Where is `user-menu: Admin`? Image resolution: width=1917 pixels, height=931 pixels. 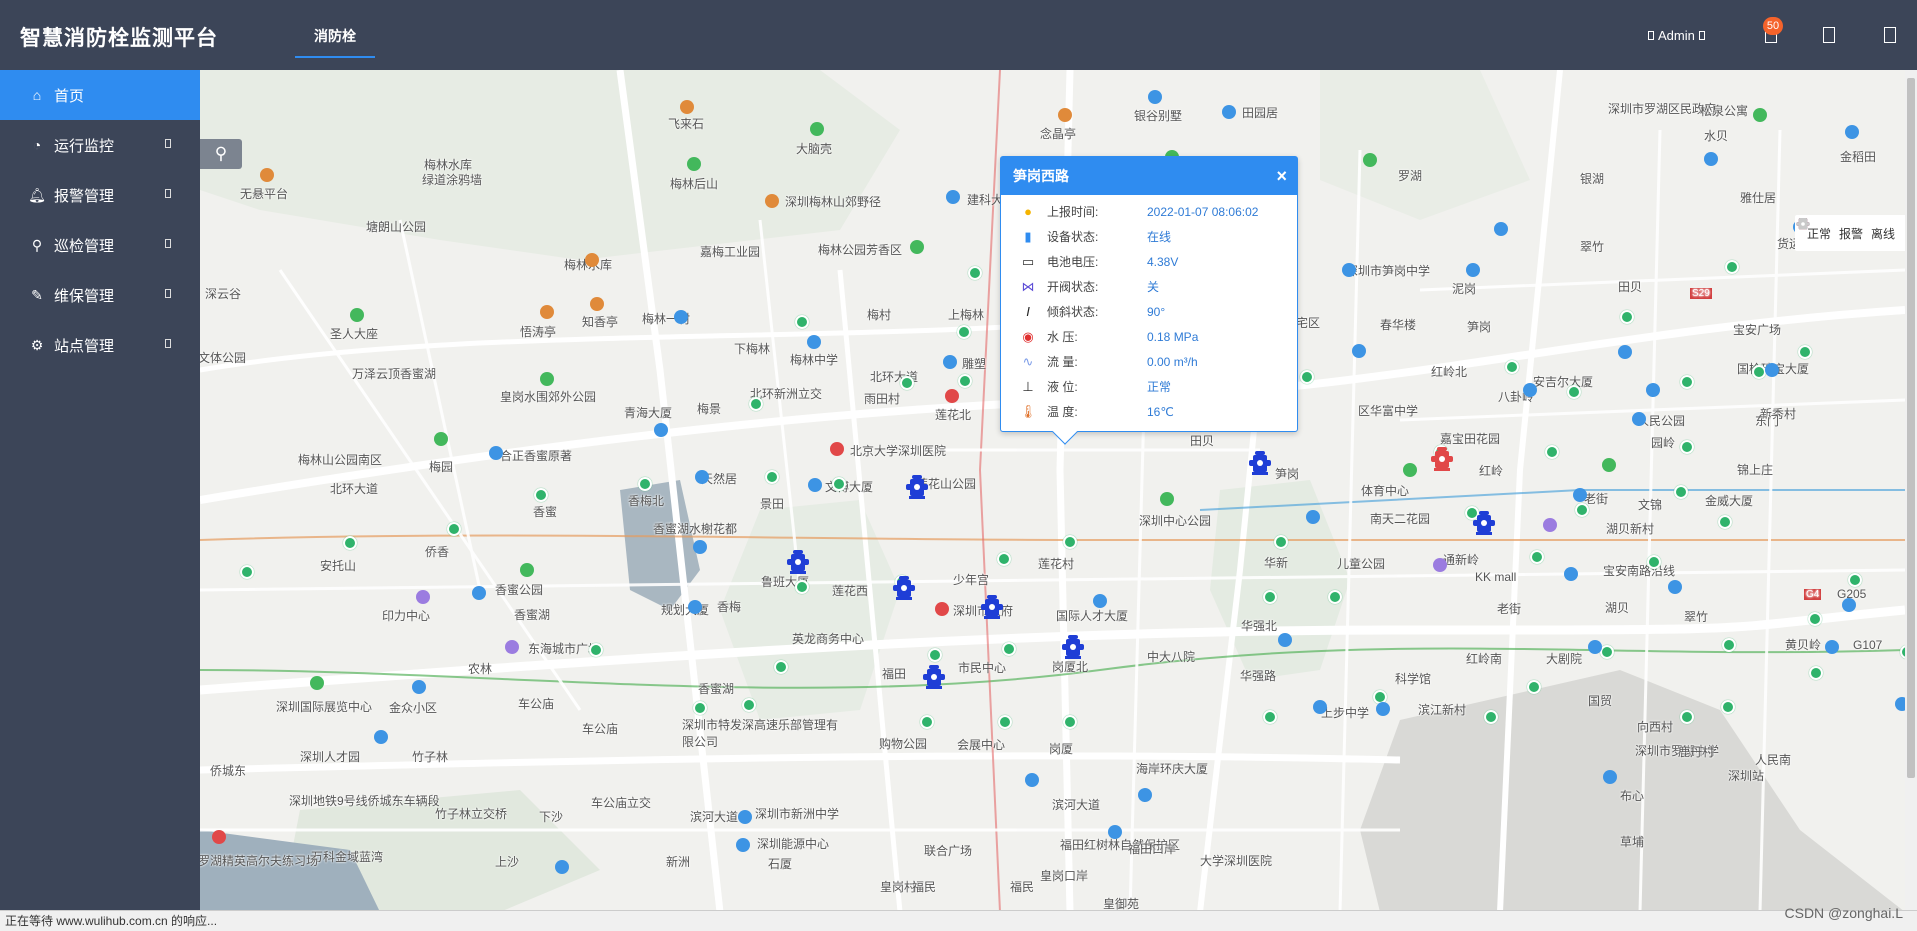
user-menu: Admin is located at coordinates (1676, 35).